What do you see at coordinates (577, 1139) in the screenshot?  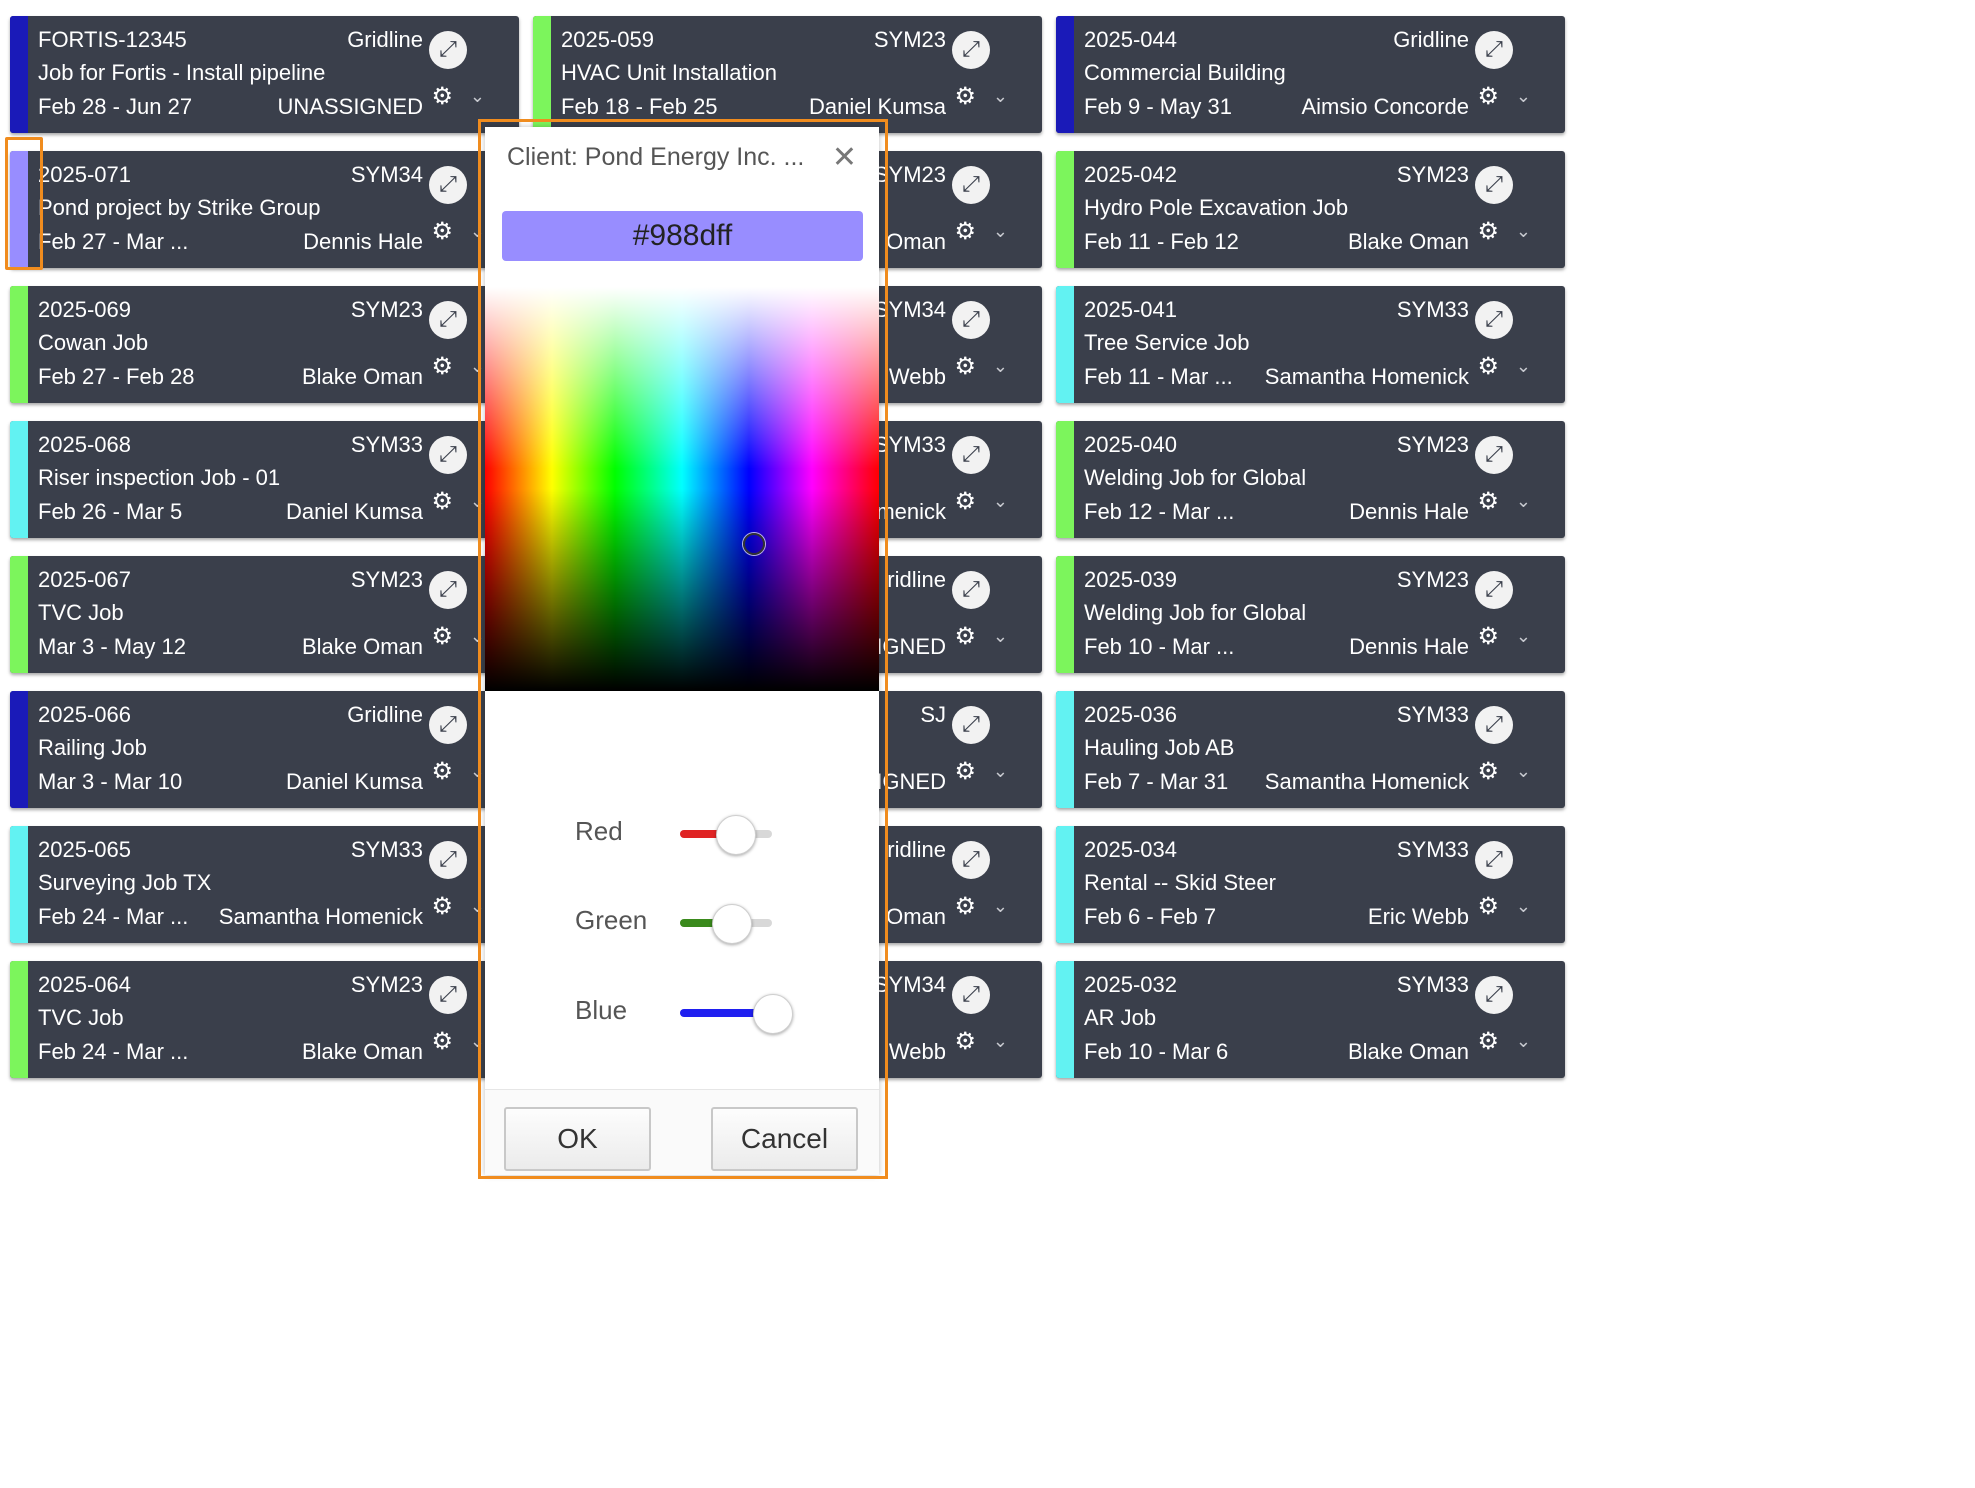 I see `ok-button: OK` at bounding box center [577, 1139].